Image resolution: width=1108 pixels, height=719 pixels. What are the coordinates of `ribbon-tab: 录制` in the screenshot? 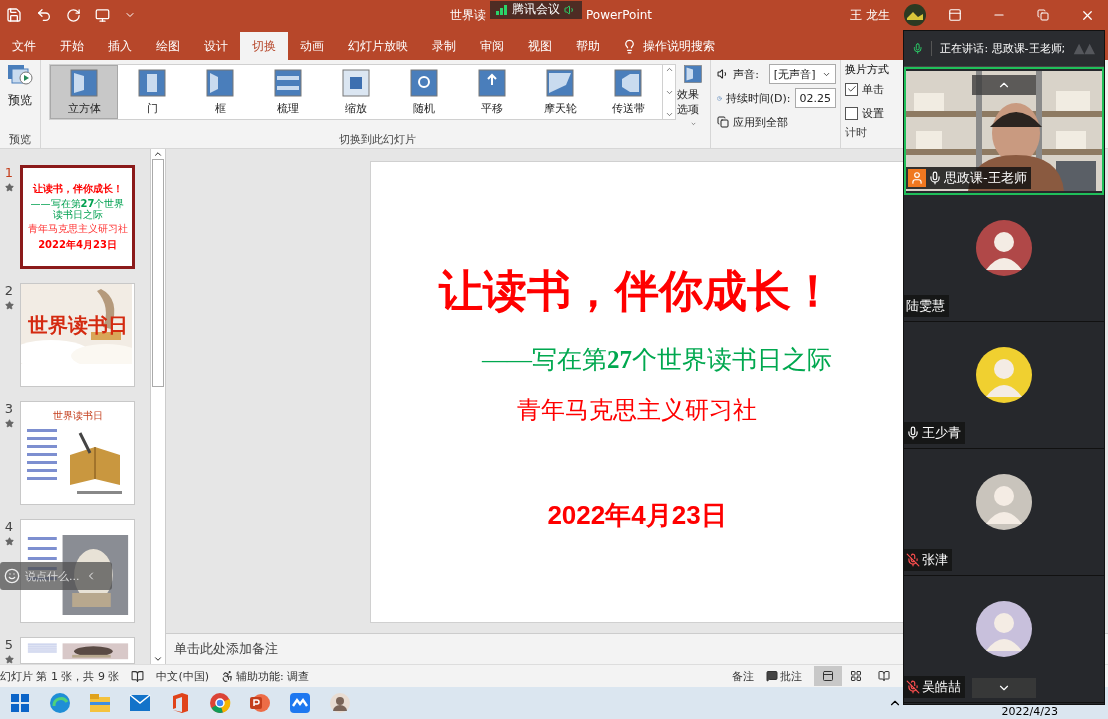 It's located at (444, 46).